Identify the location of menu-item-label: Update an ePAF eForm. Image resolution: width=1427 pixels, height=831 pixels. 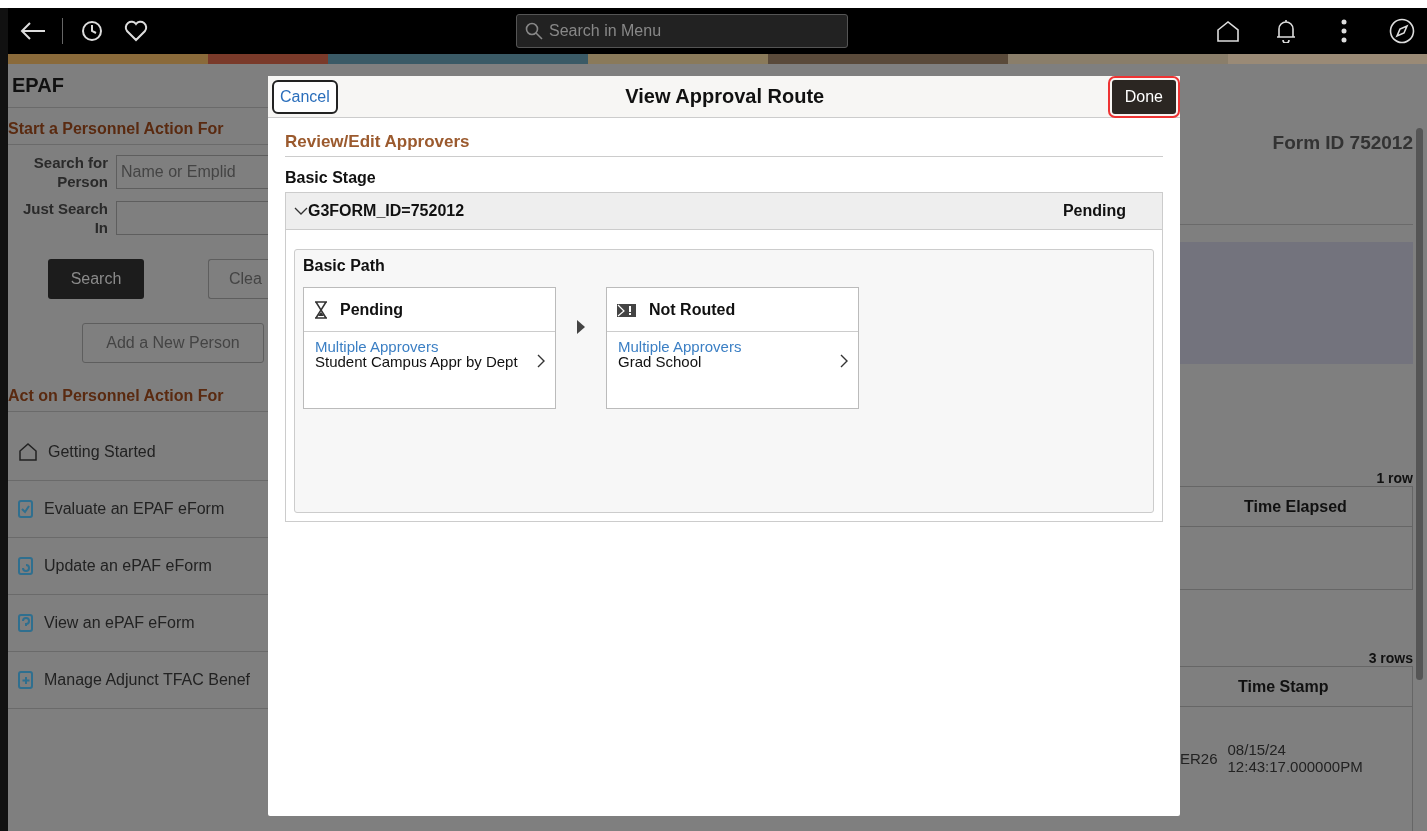
(128, 566).